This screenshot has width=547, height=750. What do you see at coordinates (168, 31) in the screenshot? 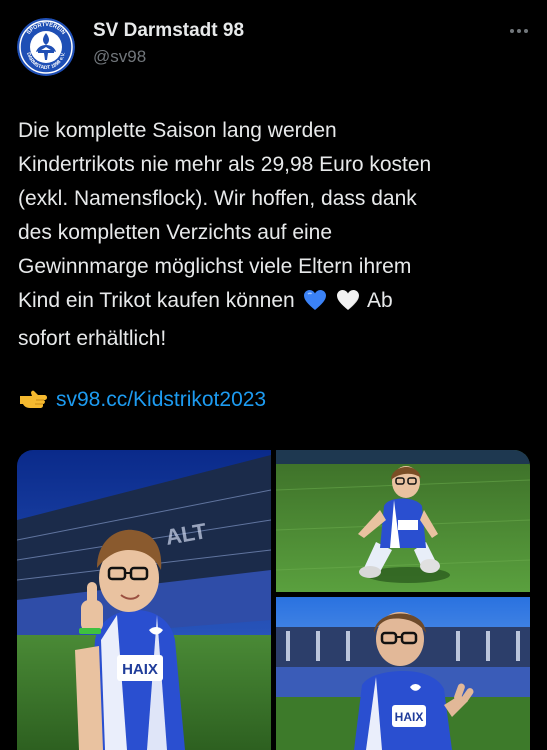
I see `author-name: SV Darmstadt 98` at bounding box center [168, 31].